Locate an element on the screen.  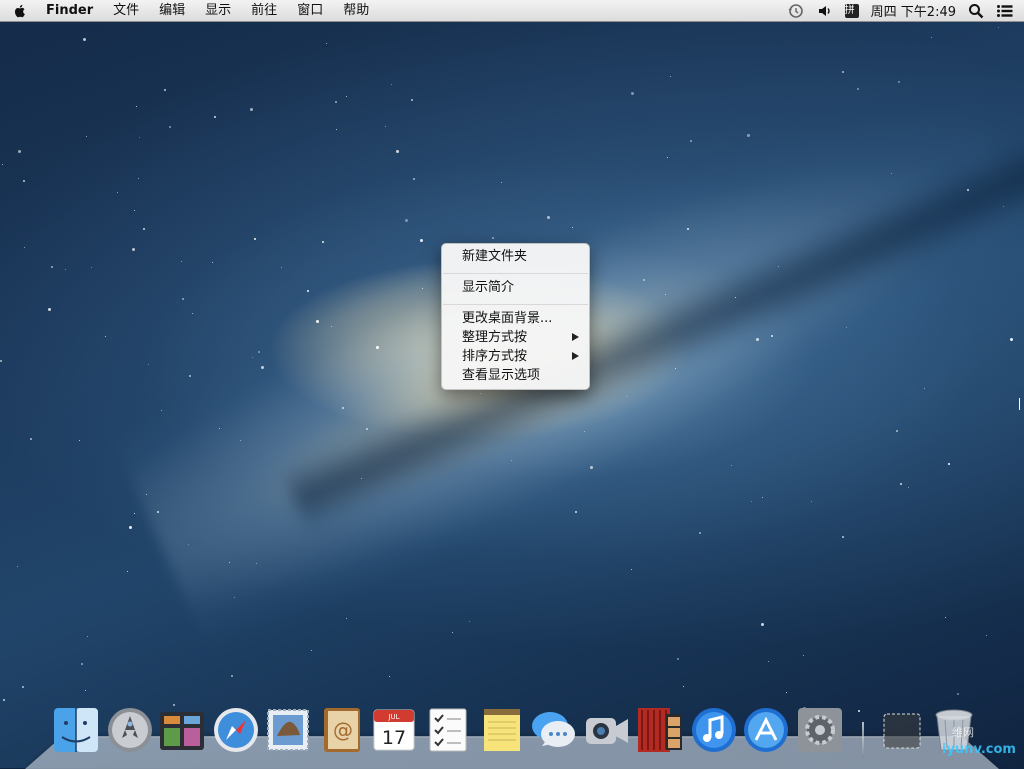
menu-view: 显示 is located at coordinates (218, 10).